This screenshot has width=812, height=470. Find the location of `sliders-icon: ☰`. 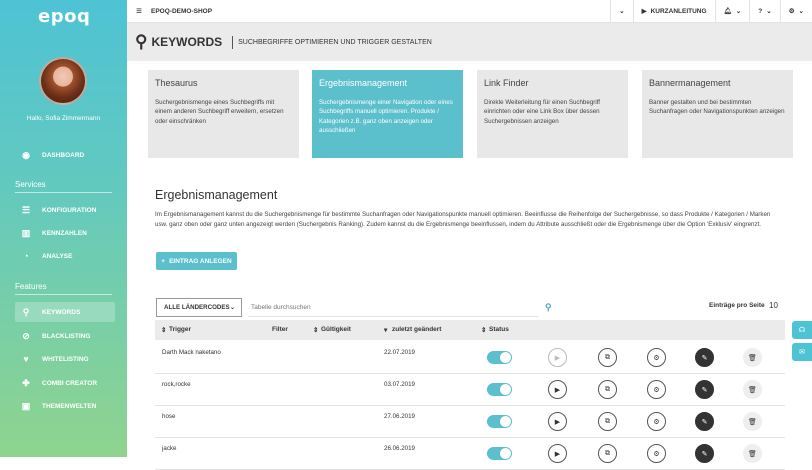

sliders-icon: ☰ is located at coordinates (26, 209).